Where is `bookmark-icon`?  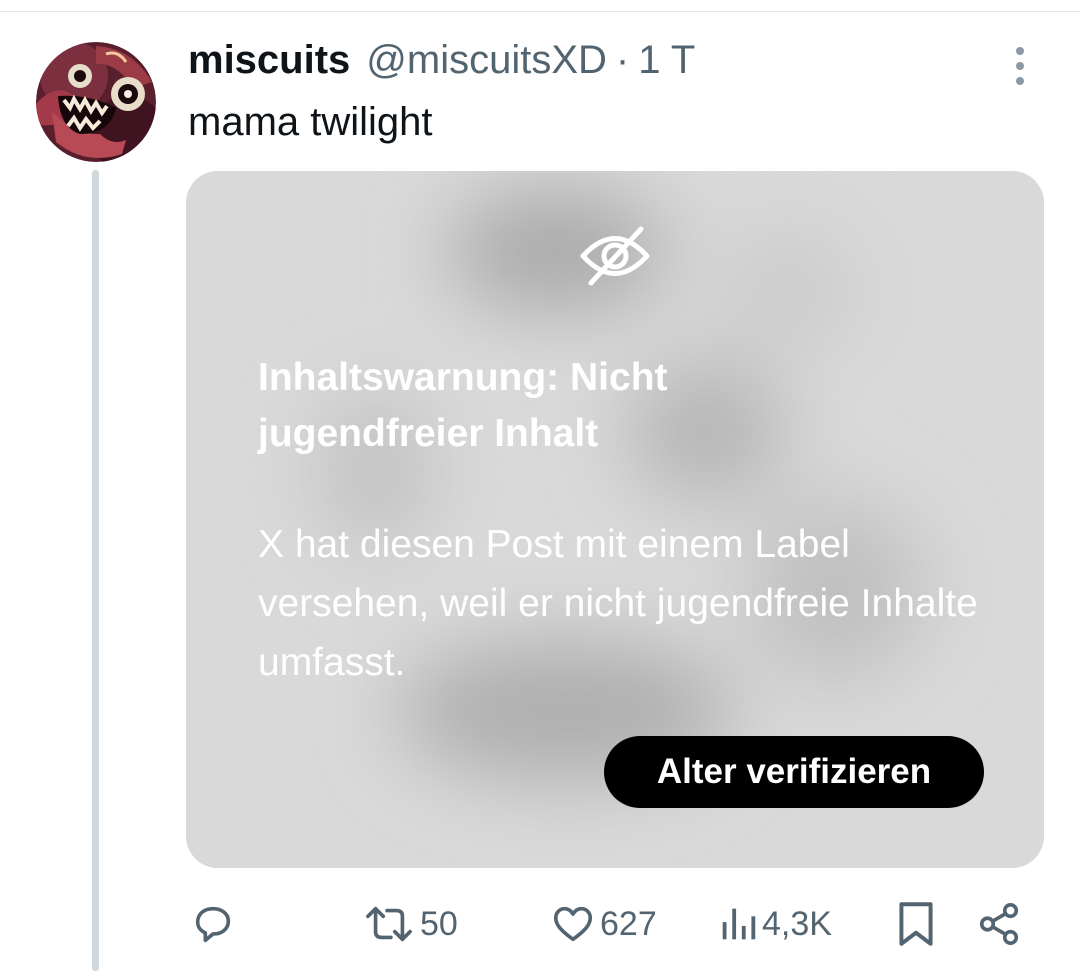
bookmark-icon is located at coordinates (916, 924).